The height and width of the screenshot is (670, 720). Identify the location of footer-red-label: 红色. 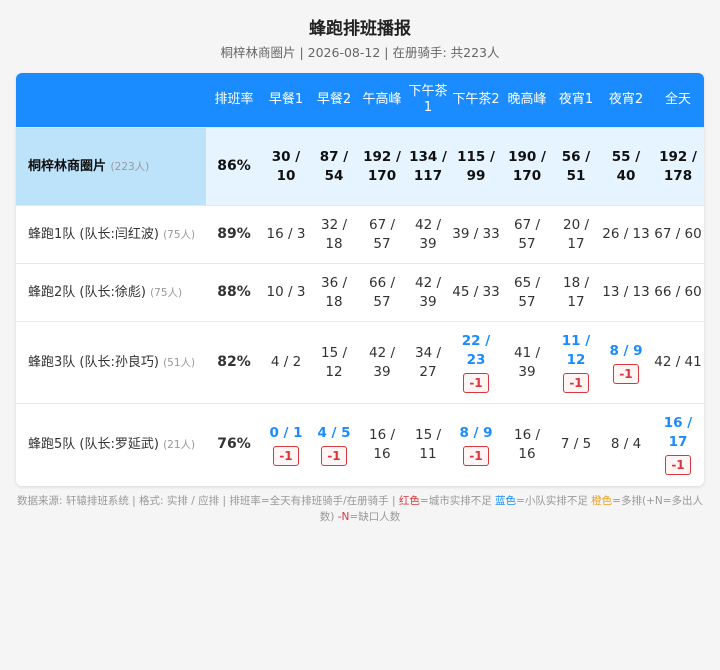
(409, 501).